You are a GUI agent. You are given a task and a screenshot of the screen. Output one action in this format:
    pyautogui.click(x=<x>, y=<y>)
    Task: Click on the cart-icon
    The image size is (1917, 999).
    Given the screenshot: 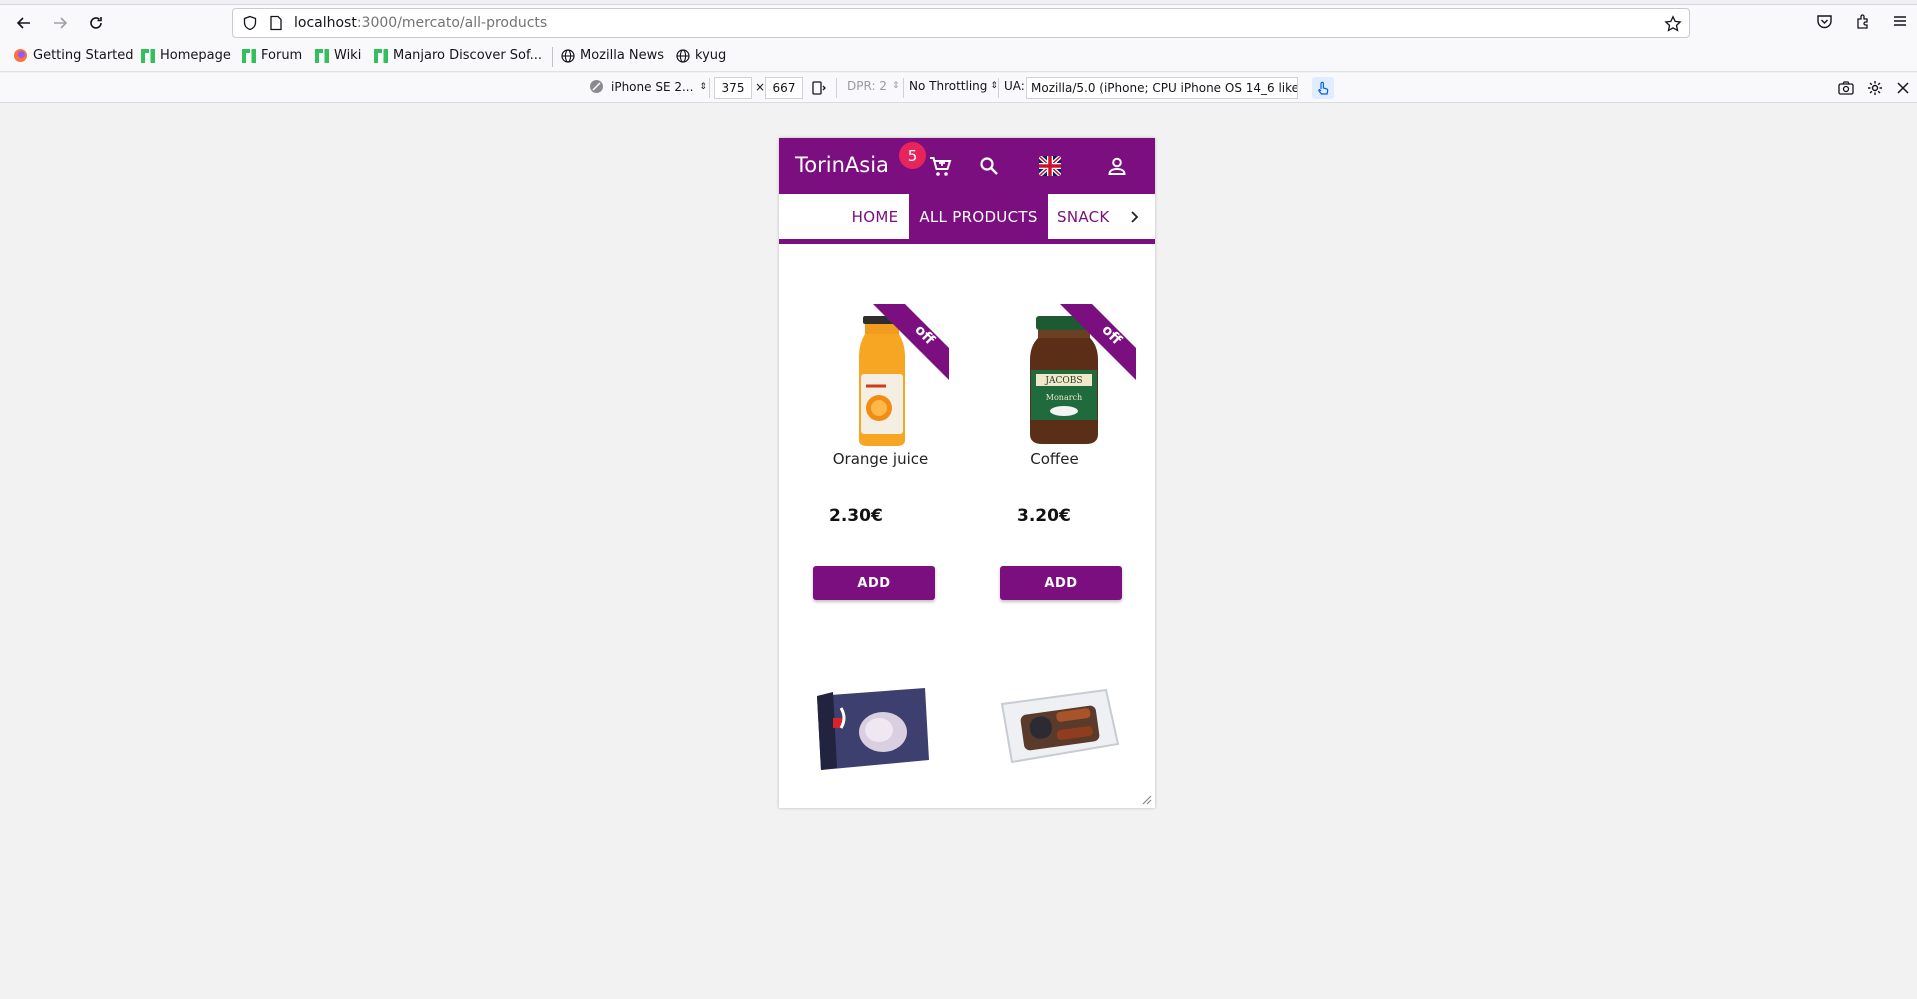 What is the action you would take?
    pyautogui.click(x=941, y=167)
    